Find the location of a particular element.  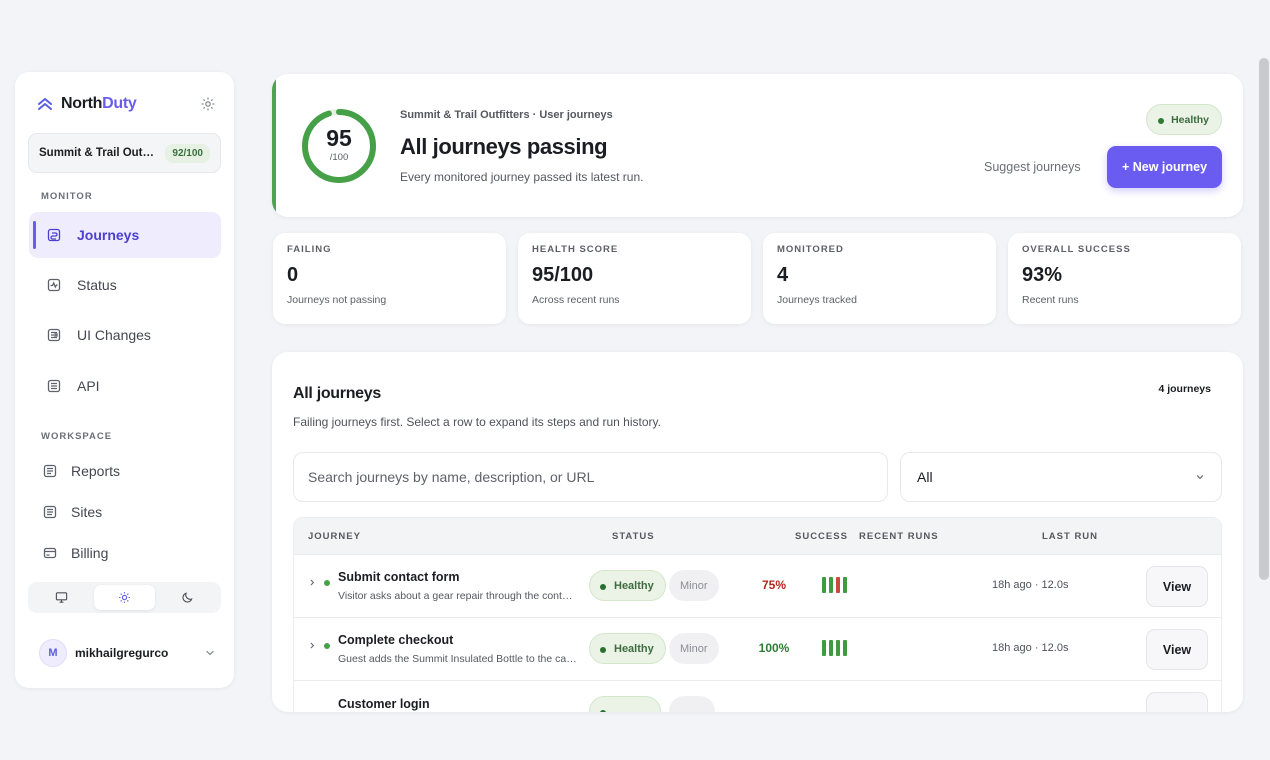

sun-icon is located at coordinates (124, 597).